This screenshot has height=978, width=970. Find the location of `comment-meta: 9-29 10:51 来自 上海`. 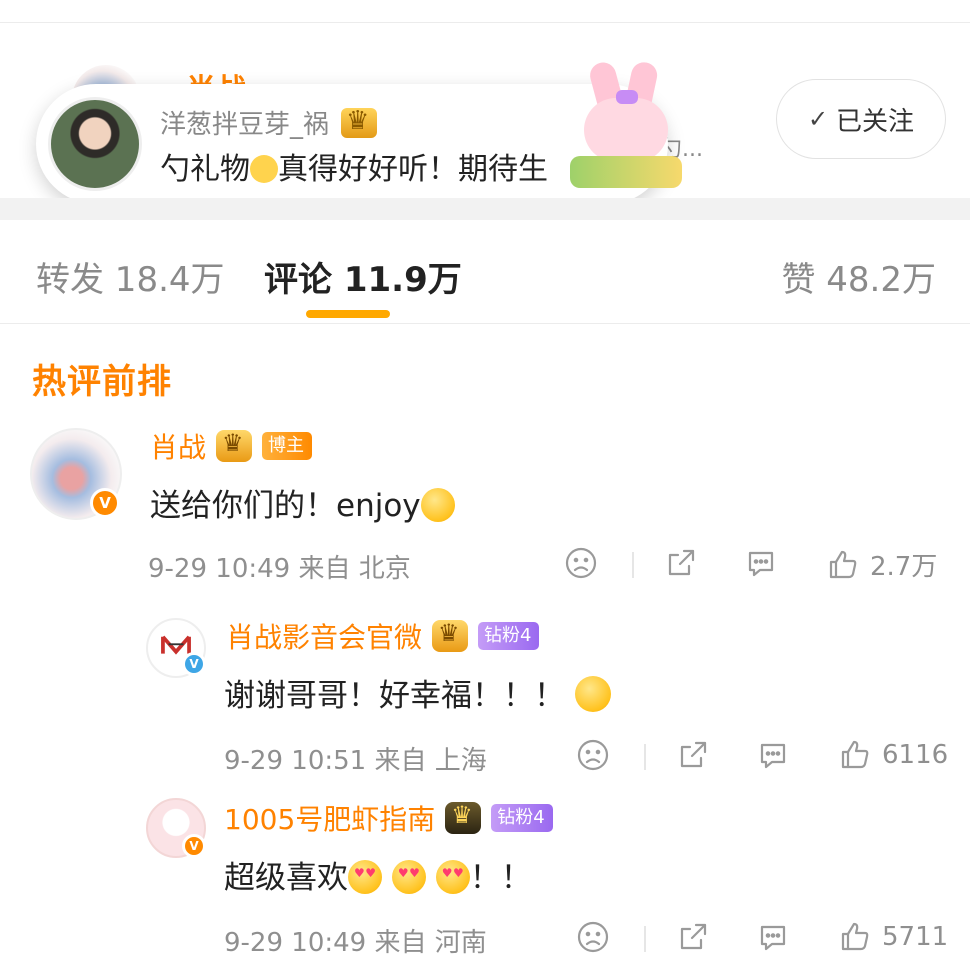

comment-meta: 9-29 10:51 来自 上海 is located at coordinates (355, 761).